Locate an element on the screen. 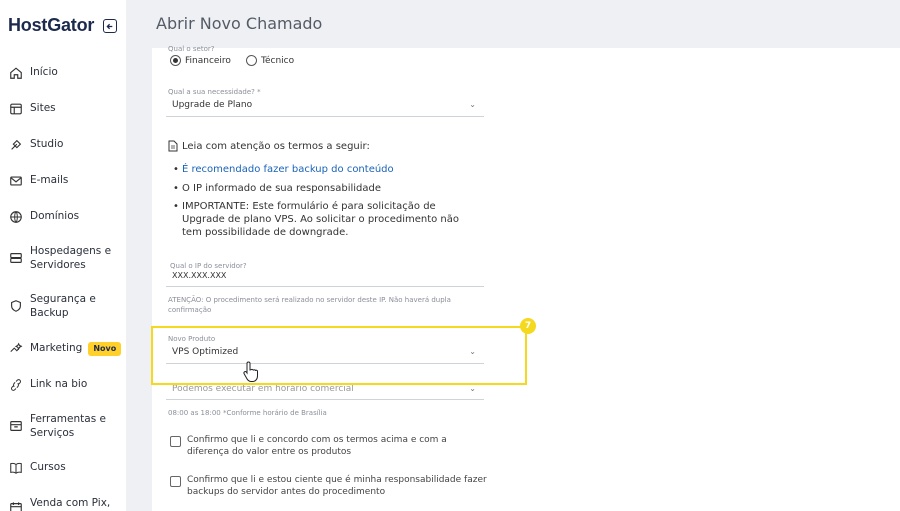 The width and height of the screenshot is (900, 511). globe-icon is located at coordinates (16, 217).